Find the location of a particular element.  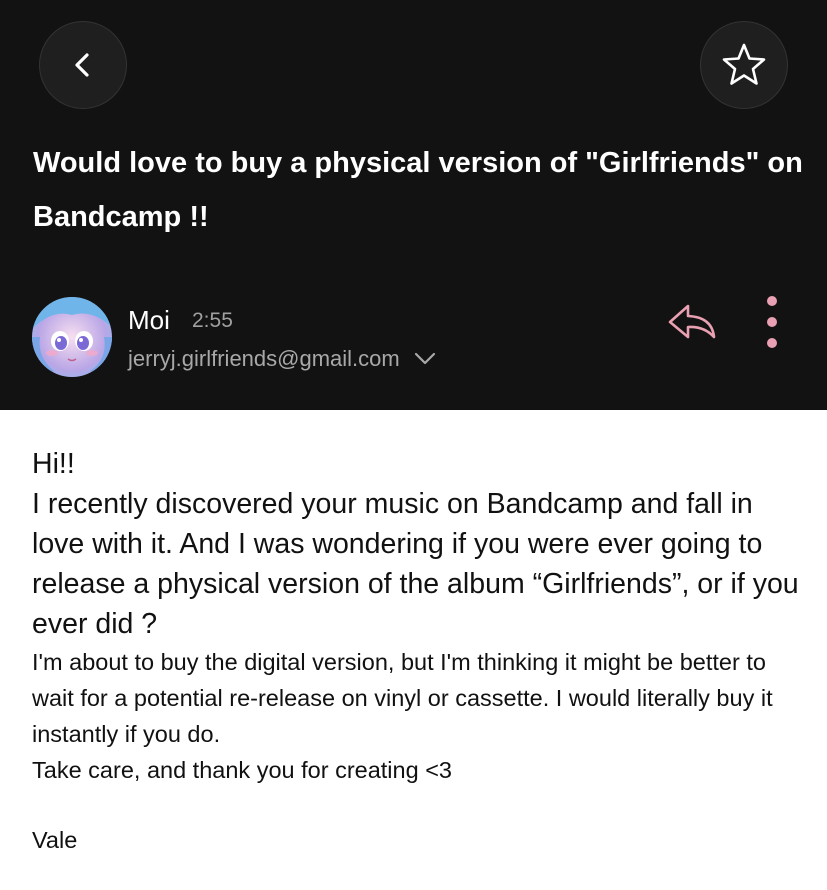

chevron-left-icon is located at coordinates (82, 65).